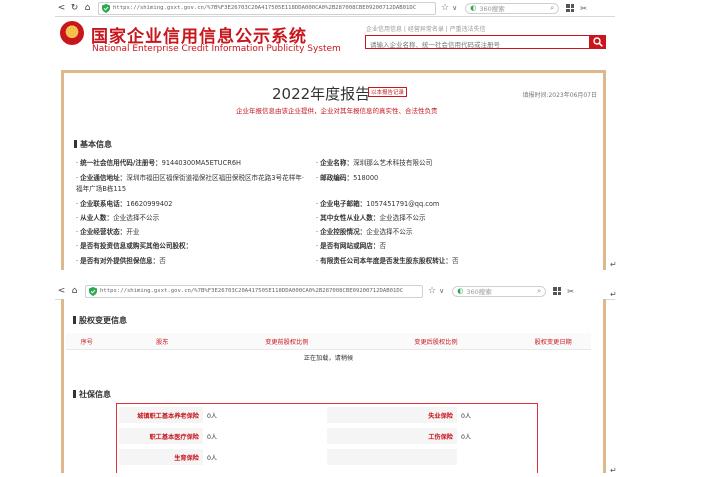 The height and width of the screenshot is (477, 705). What do you see at coordinates (374, 163) in the screenshot?
I see `field-company-name: · 企业名称：深圳那么艺术科技有限公司` at bounding box center [374, 163].